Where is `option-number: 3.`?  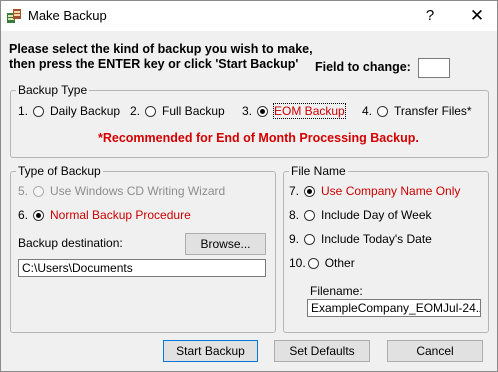 option-number: 3. is located at coordinates (247, 111).